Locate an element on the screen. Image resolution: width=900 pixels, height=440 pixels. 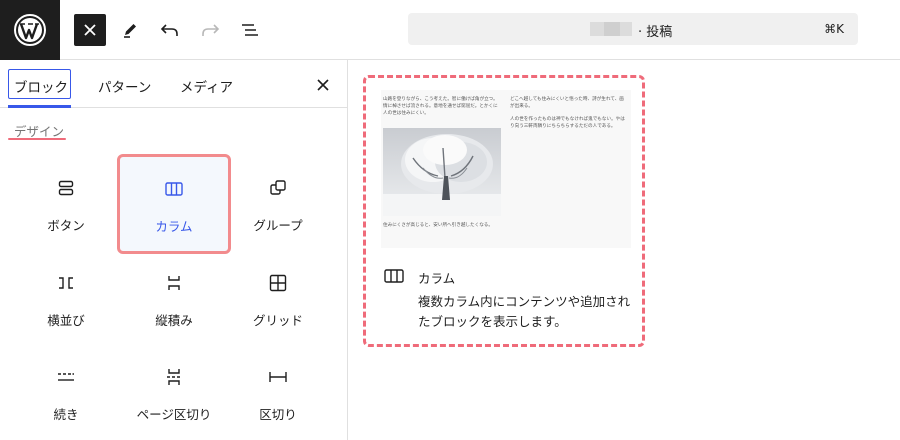
tab-blocks: ブロック is located at coordinates (41, 86).